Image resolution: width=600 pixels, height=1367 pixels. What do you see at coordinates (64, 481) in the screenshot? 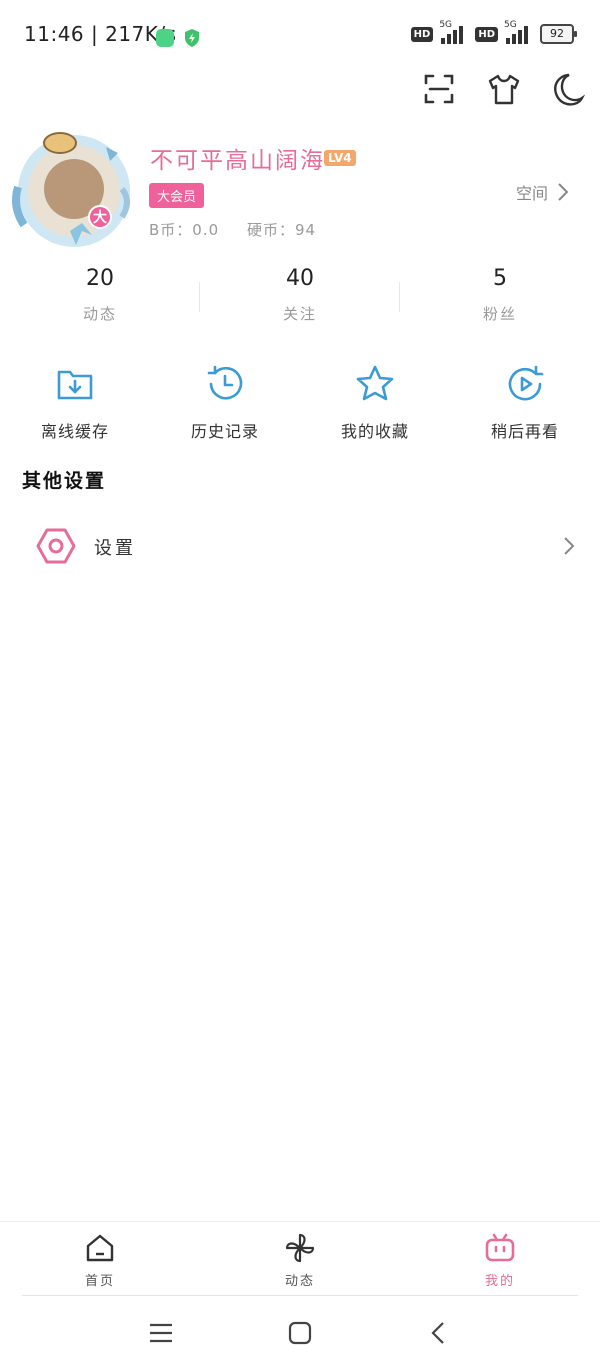
I see `other-settings-title: 其他设置` at bounding box center [64, 481].